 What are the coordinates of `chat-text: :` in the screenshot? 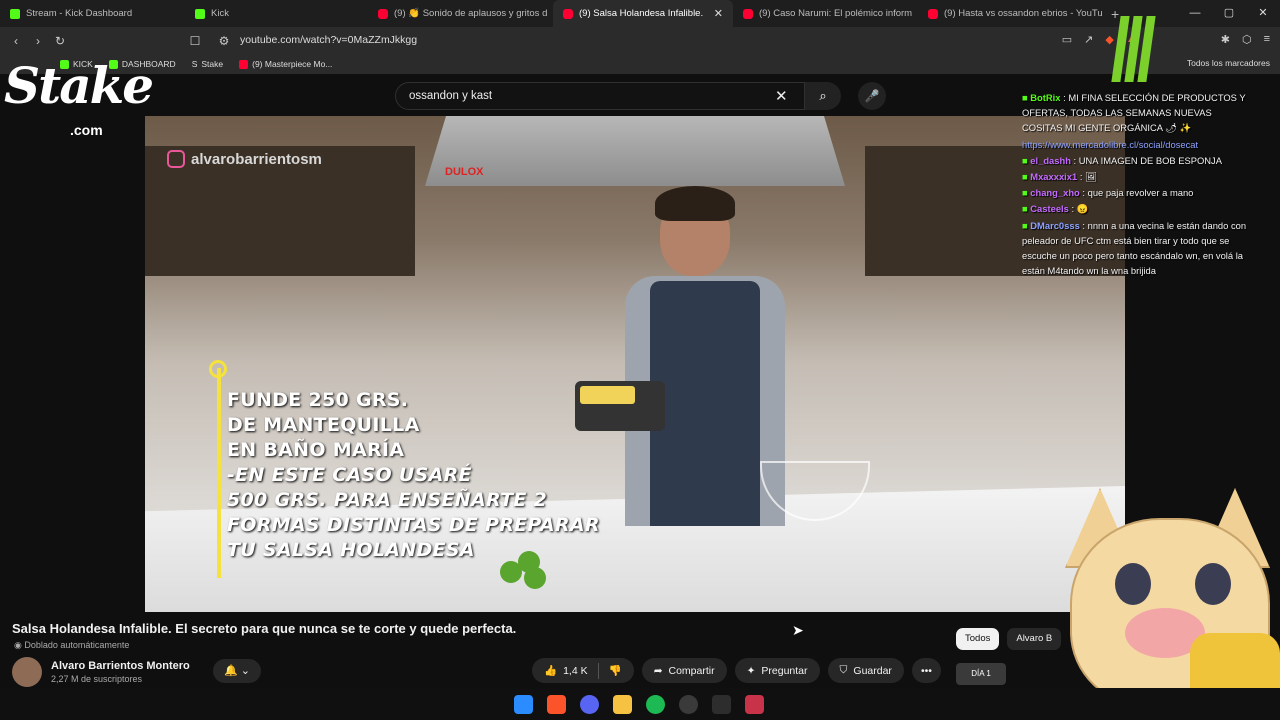 It's located at (1081, 177).